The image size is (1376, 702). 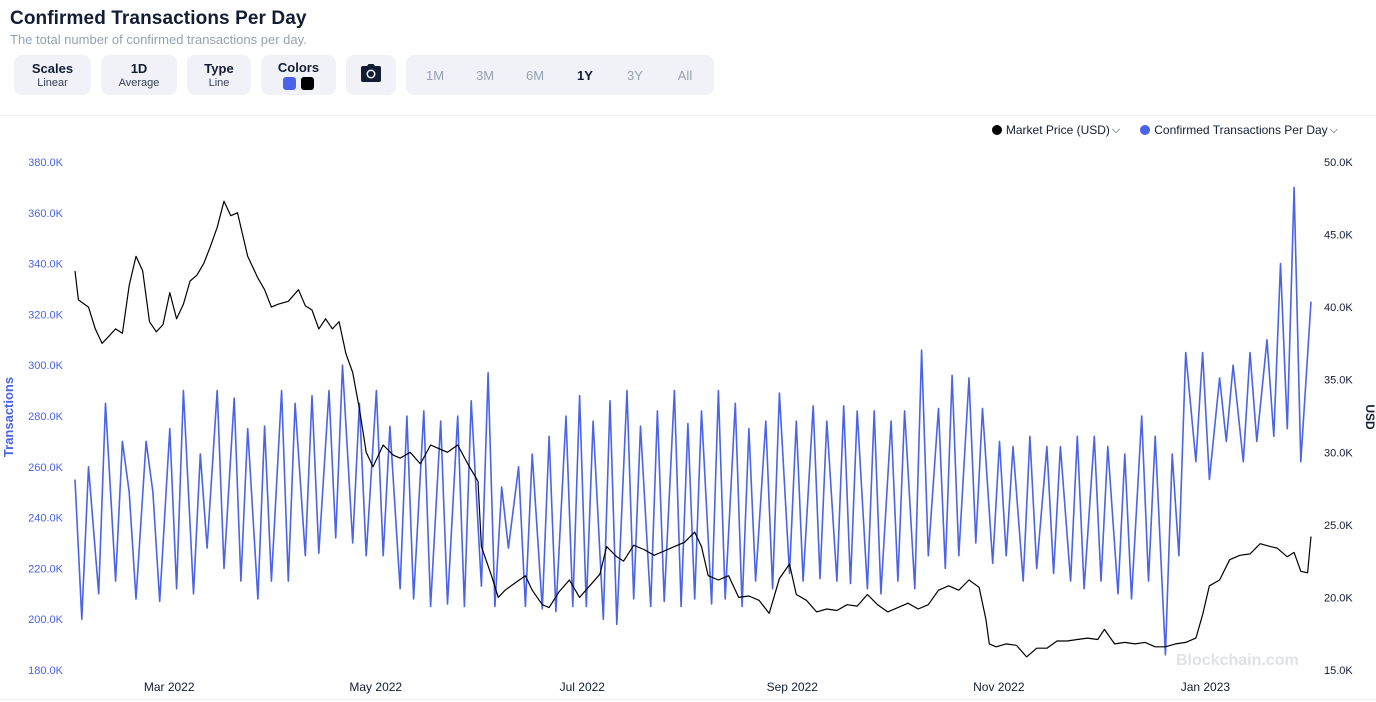 What do you see at coordinates (688, 699) in the screenshot?
I see `bottom-divider` at bounding box center [688, 699].